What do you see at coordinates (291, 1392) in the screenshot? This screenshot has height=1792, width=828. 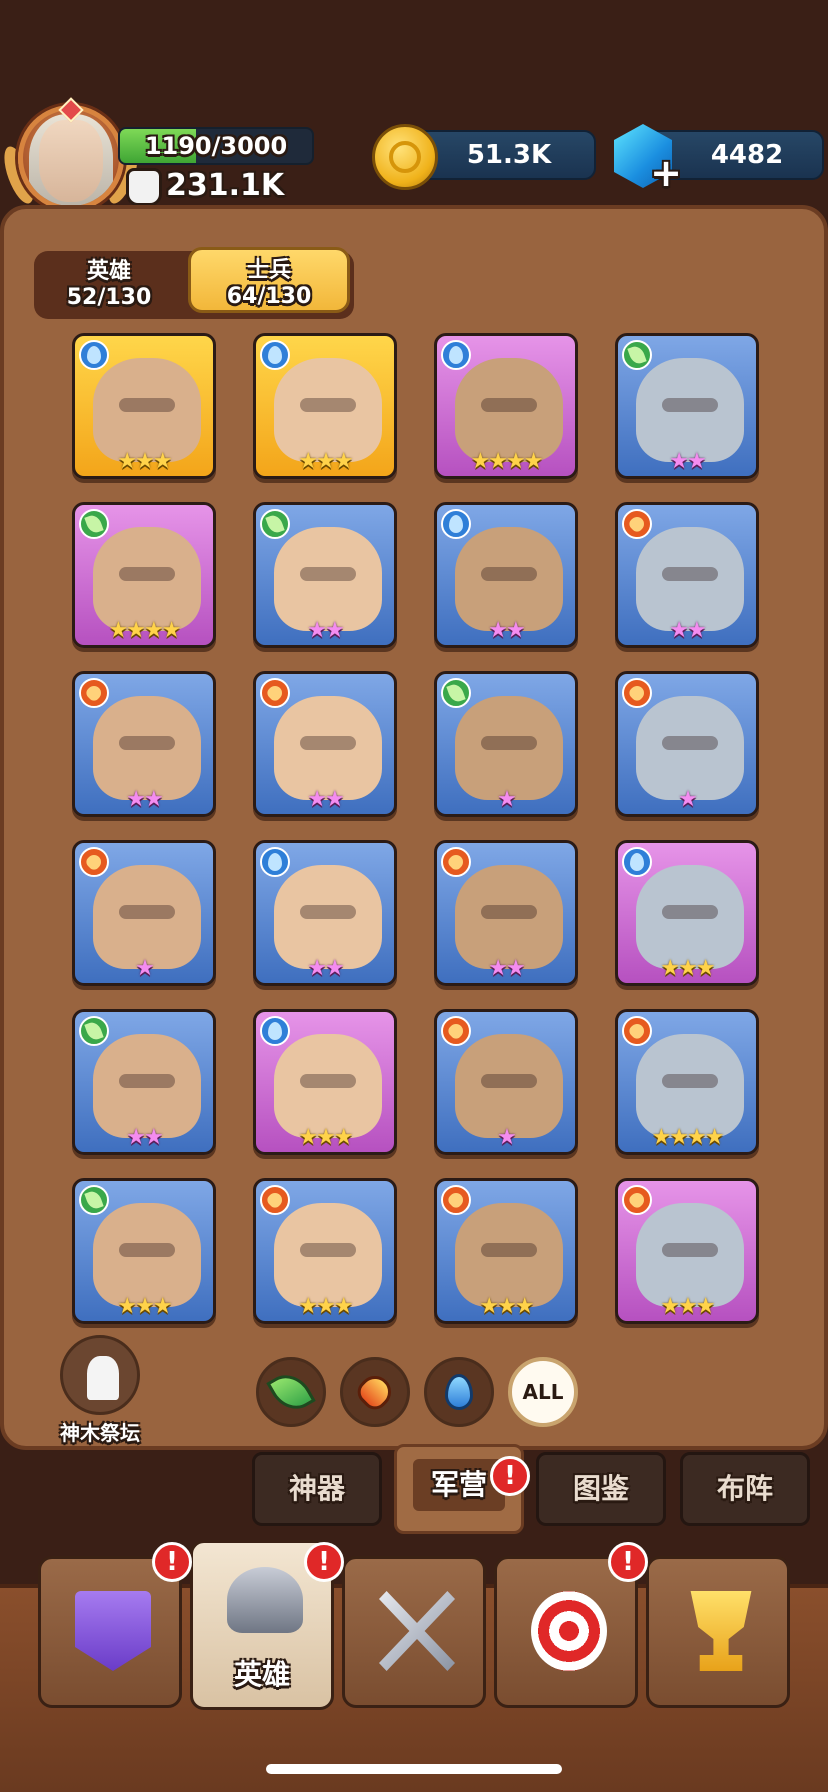 I see `filter-leaf-button` at bounding box center [291, 1392].